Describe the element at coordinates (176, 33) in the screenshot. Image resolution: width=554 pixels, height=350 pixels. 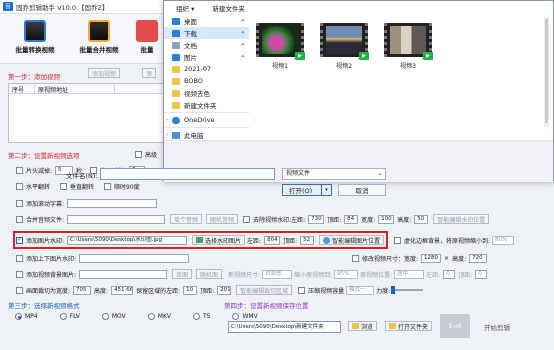
I see `download-icon` at that location.